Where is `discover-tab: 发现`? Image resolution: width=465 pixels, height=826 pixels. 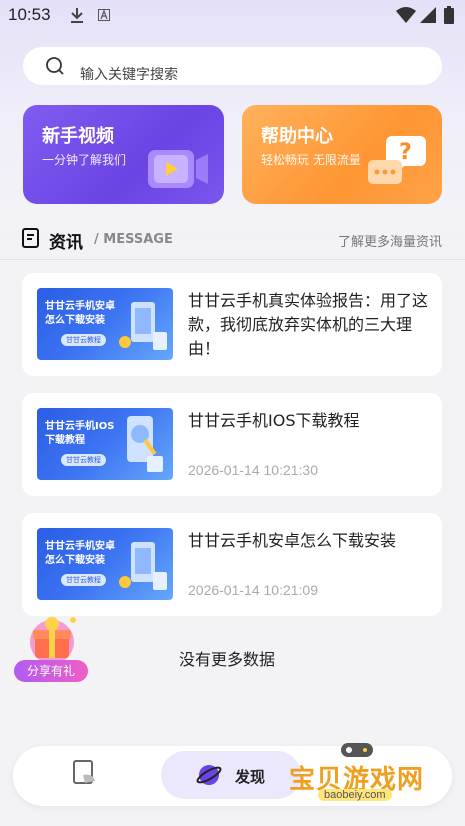
discover-tab: 发现 is located at coordinates (231, 775).